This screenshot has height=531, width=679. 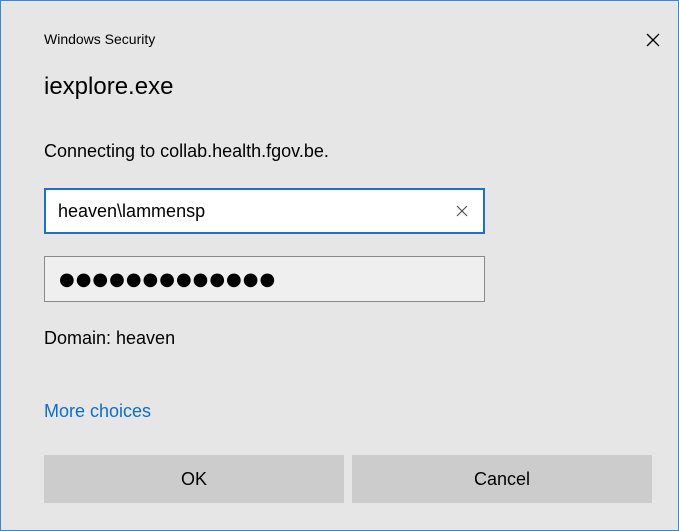 I want to click on cancel-button: Cancel, so click(x=502, y=479).